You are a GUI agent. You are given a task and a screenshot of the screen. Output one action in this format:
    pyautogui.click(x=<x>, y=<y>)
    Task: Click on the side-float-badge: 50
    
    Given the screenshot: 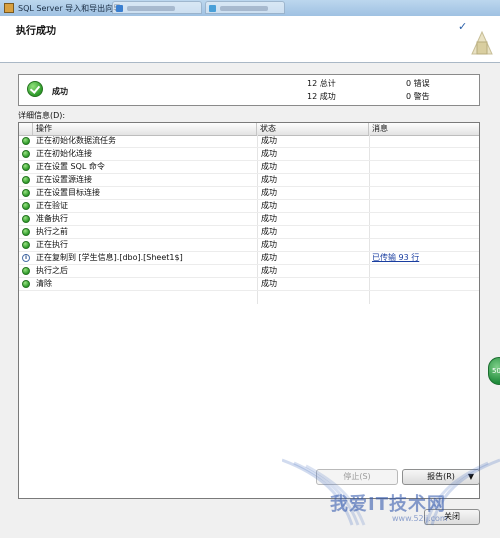 What is the action you would take?
    pyautogui.click(x=494, y=371)
    